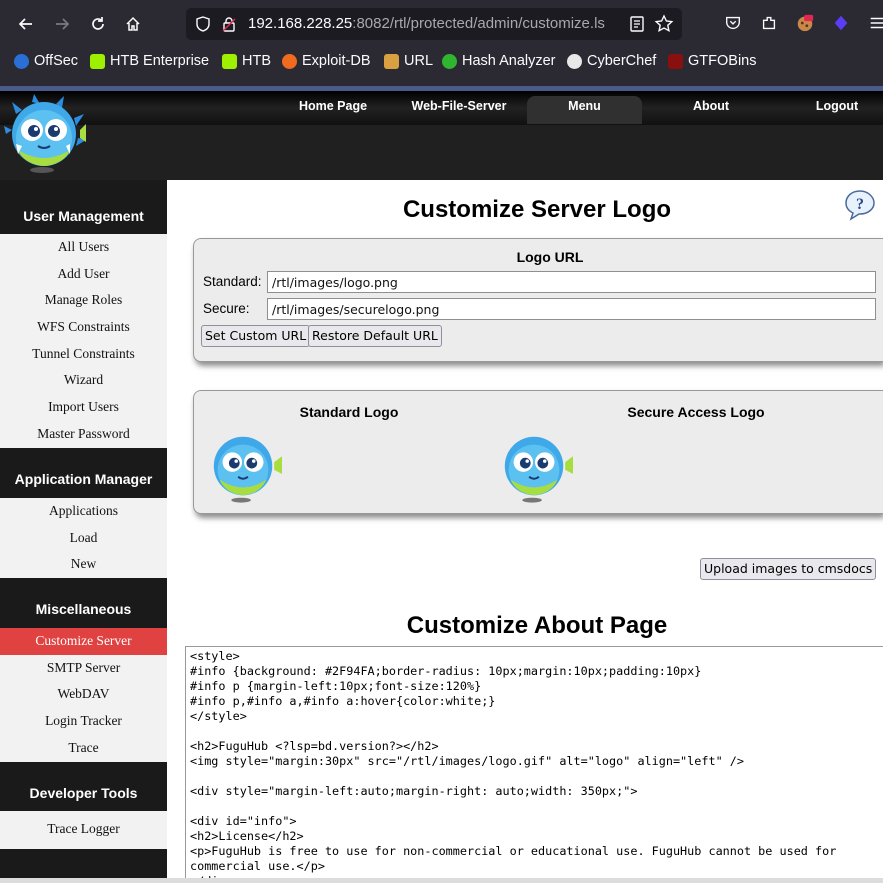 Image resolution: width=883 pixels, height=883 pixels. Describe the element at coordinates (256, 336) in the screenshot. I see `set-custom-url-button: Set Custom URL` at that location.